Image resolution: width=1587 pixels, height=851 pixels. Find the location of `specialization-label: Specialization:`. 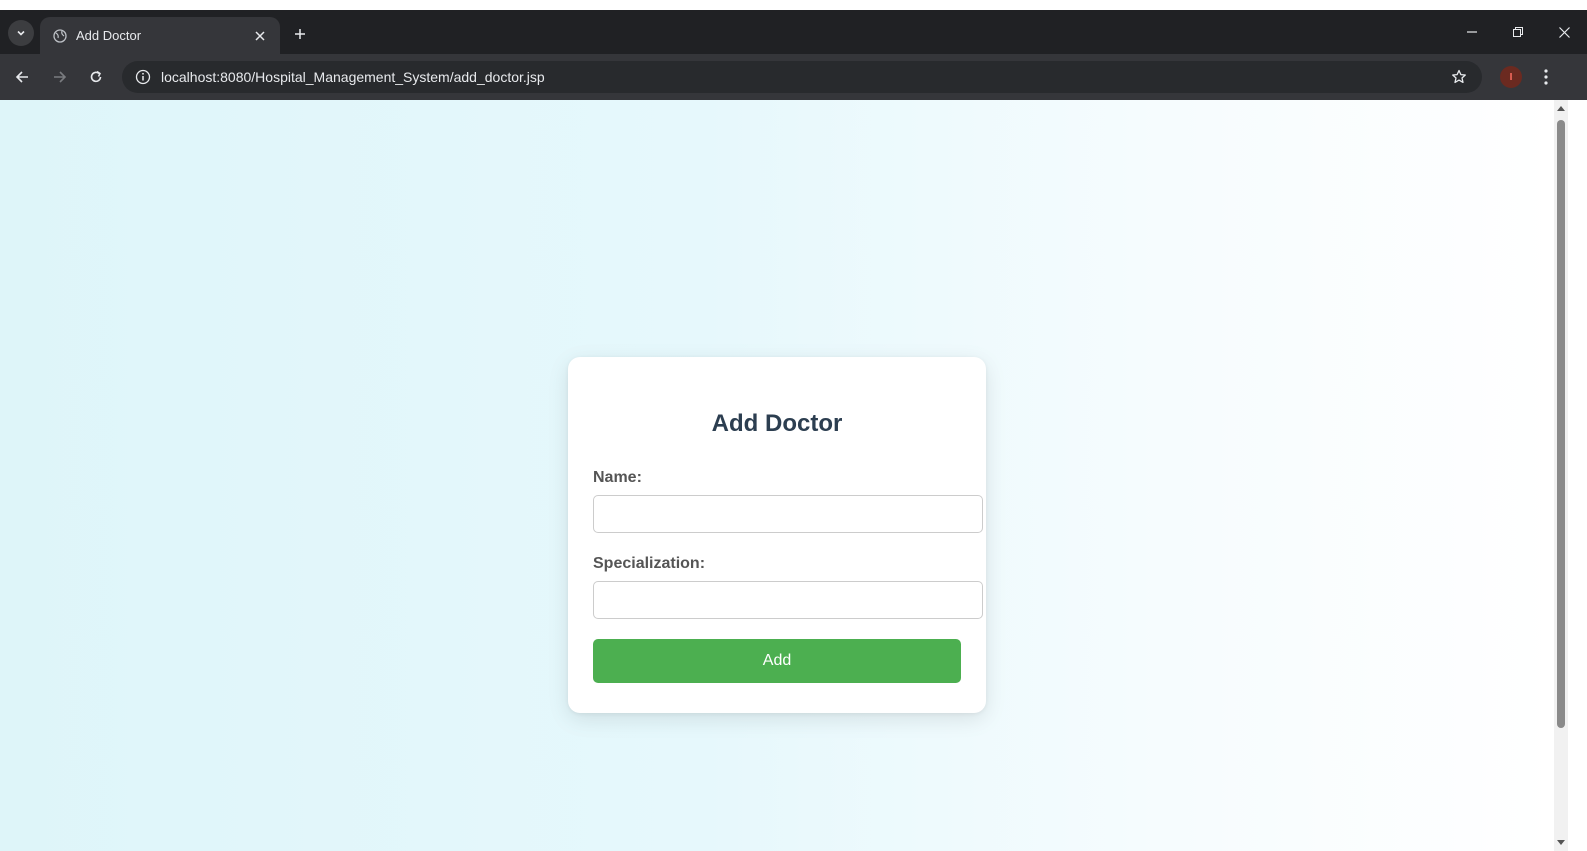

specialization-label: Specialization: is located at coordinates (649, 563).